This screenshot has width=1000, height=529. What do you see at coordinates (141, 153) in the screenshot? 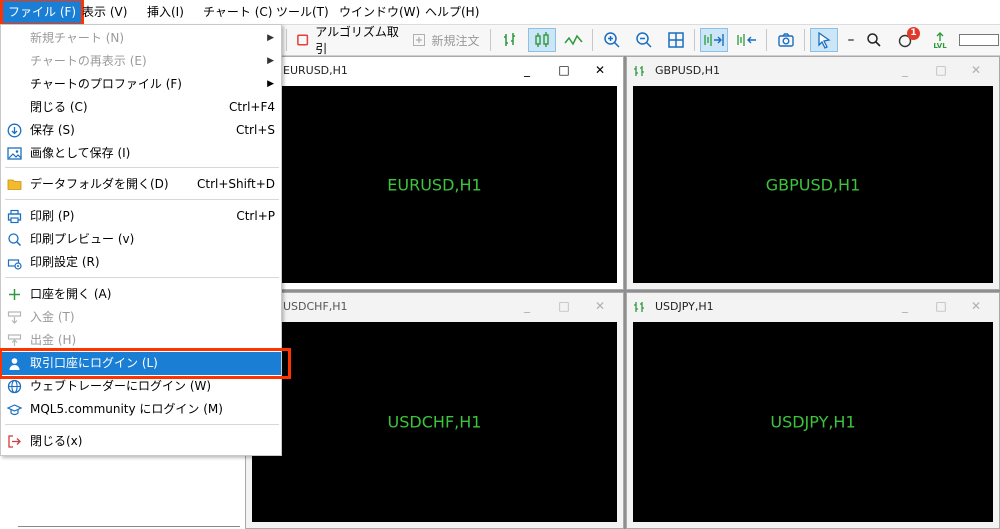
I see `menu-item-save-as-picture: 画像として保存 (I)` at bounding box center [141, 153].